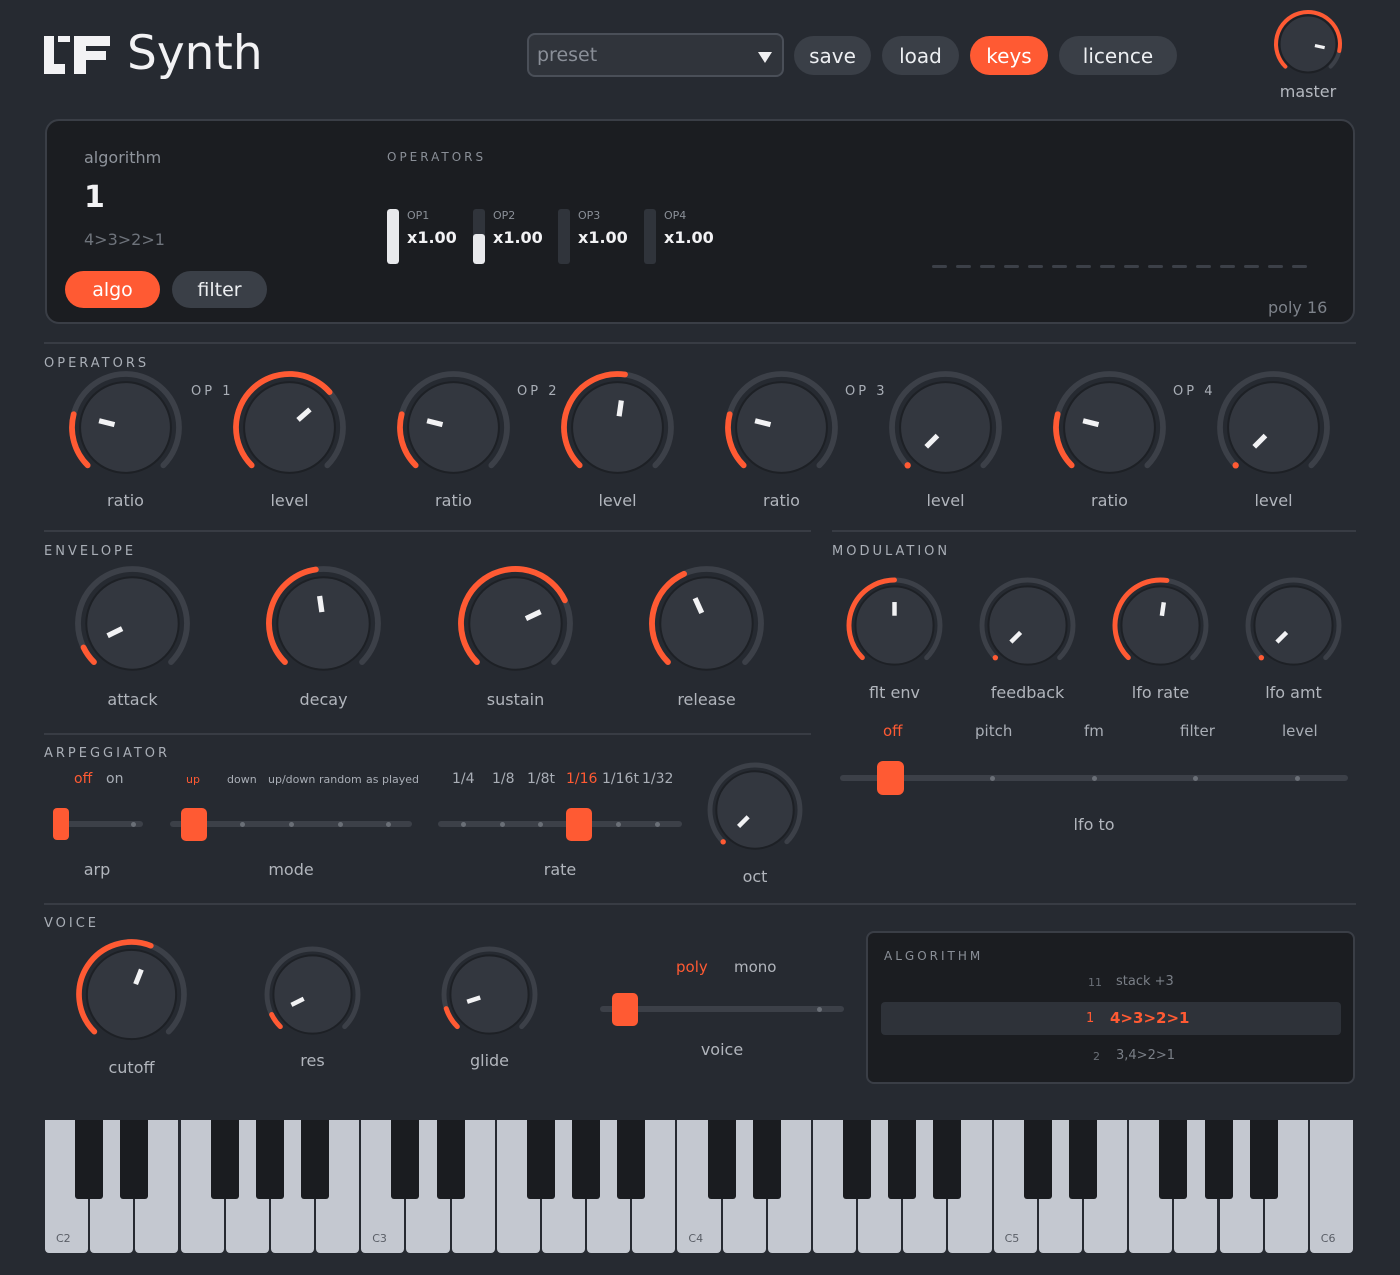  I want to click on decay-knob, so click(323, 623).